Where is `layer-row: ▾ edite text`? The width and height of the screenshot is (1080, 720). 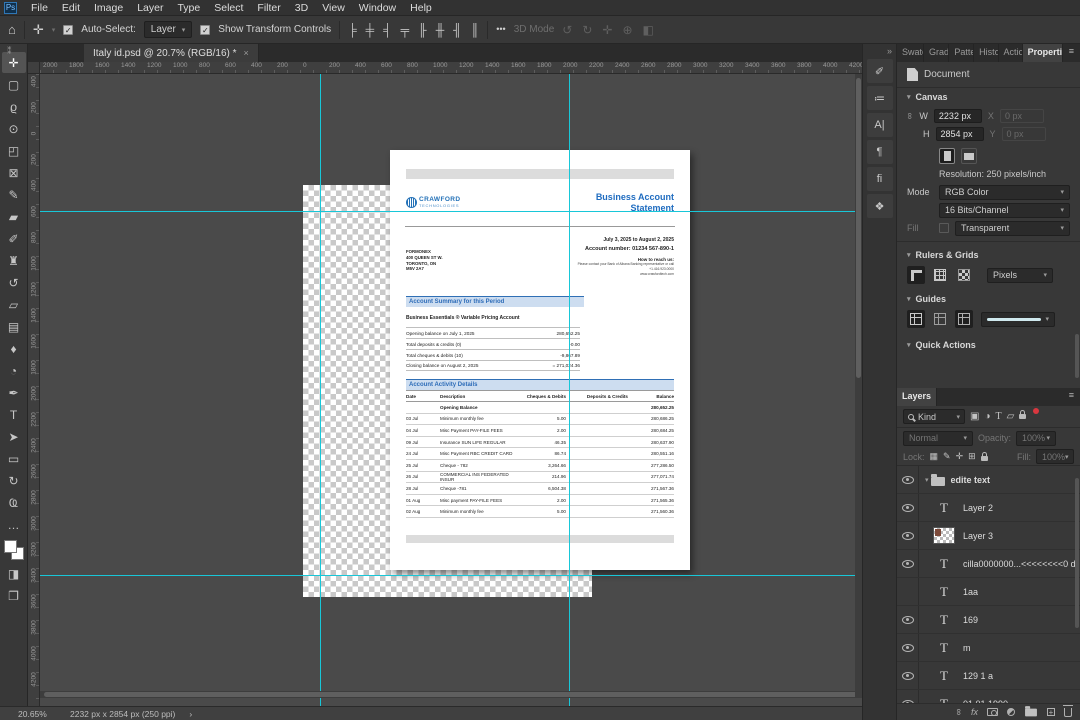 layer-row: ▾ edite text is located at coordinates (988, 480).